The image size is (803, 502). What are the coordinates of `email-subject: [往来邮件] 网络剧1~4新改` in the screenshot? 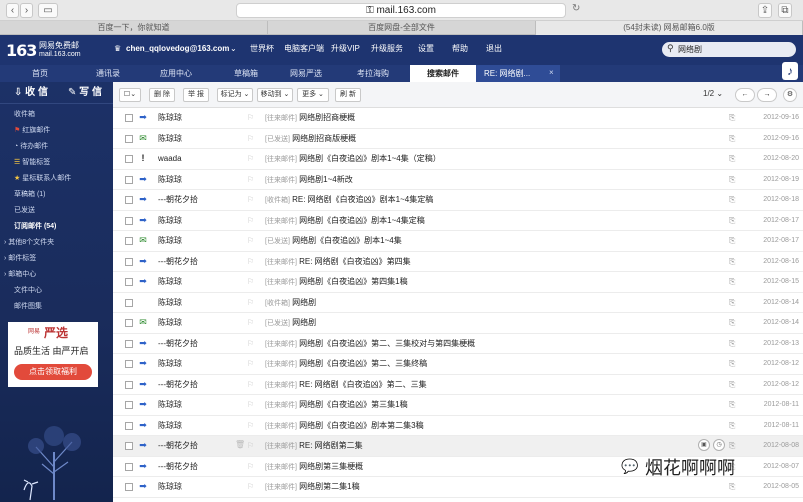 It's located at (309, 180).